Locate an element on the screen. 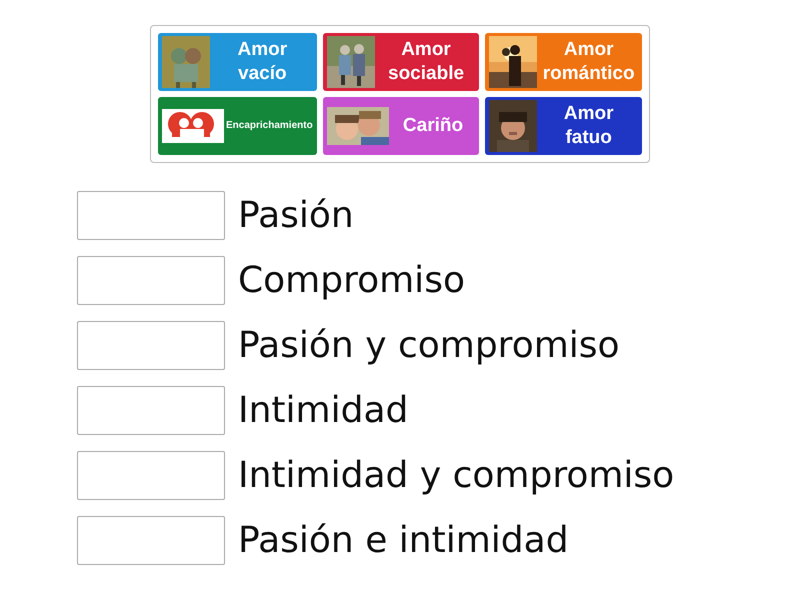  answer-card: Amor sociable is located at coordinates (401, 62).